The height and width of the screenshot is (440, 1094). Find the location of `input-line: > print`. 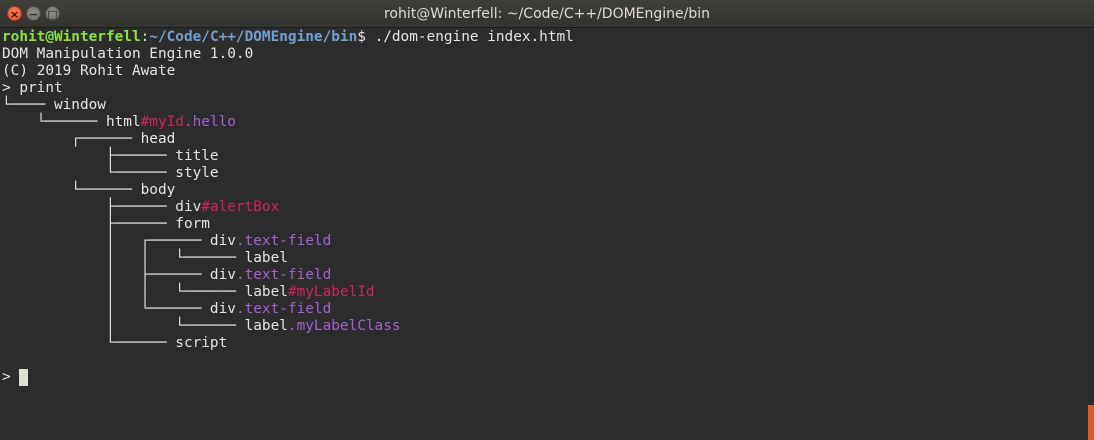

input-line: > print is located at coordinates (32, 88).